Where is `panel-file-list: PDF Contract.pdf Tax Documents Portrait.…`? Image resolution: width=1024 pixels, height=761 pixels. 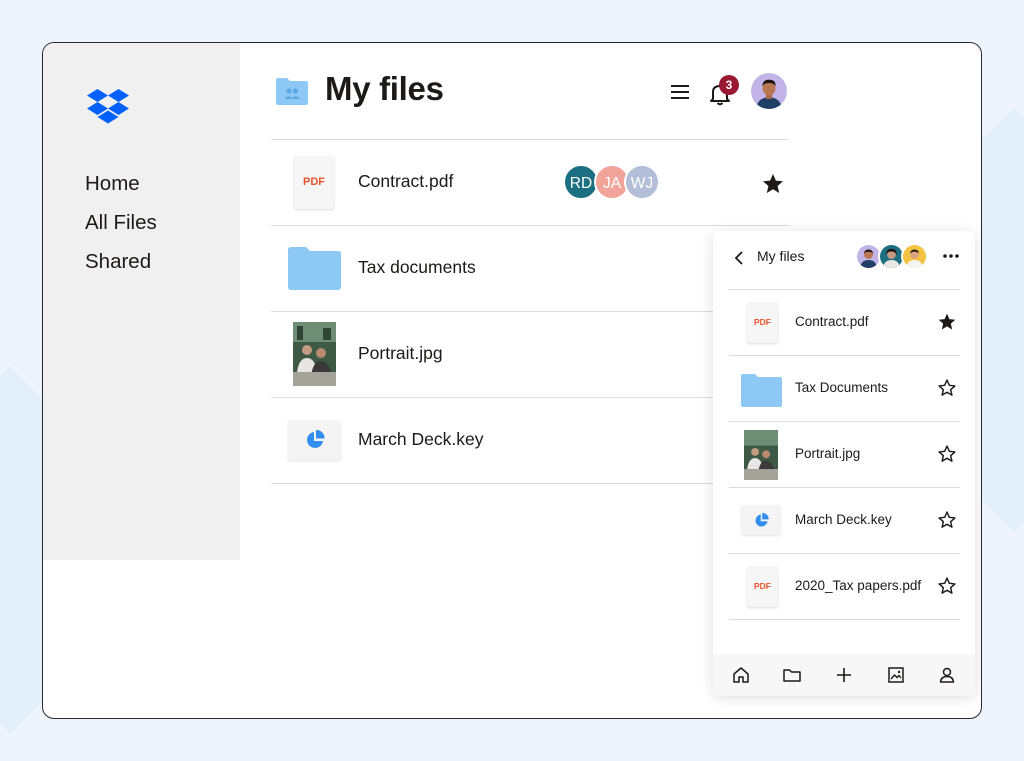 panel-file-list: PDF Contract.pdf Tax Documents Portrait.… is located at coordinates (844, 454).